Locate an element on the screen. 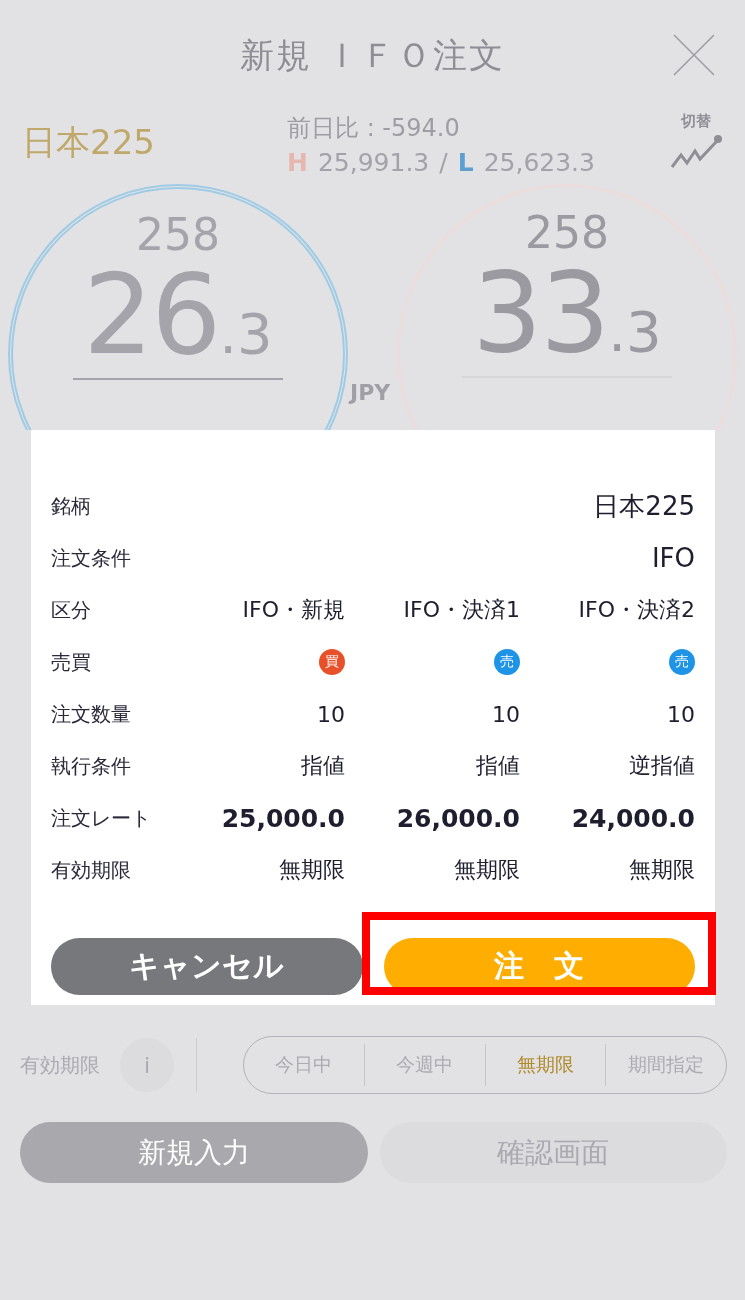  row-label: 注文数量 is located at coordinates (91, 714).